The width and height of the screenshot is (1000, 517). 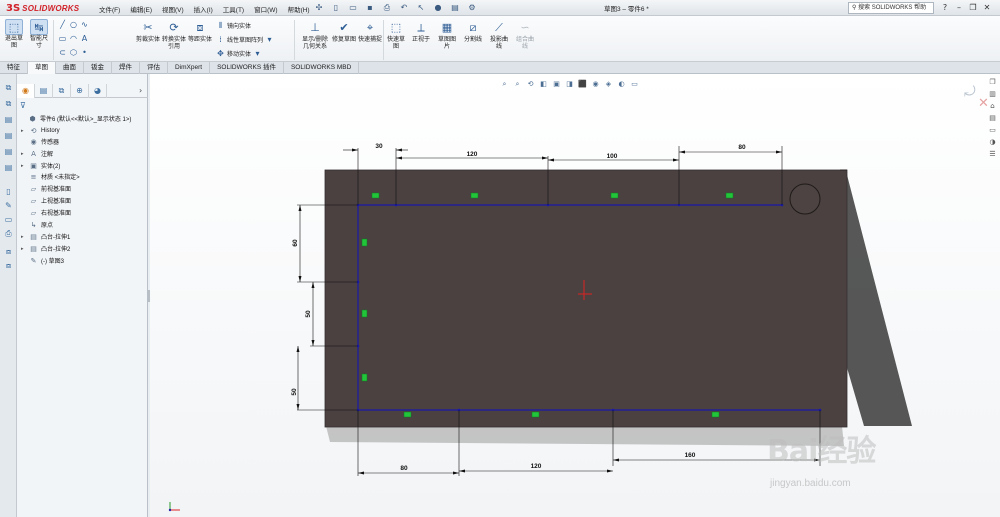 I want to click on composite-curve-button: ∽ 组合曲线, so click(x=525, y=35).